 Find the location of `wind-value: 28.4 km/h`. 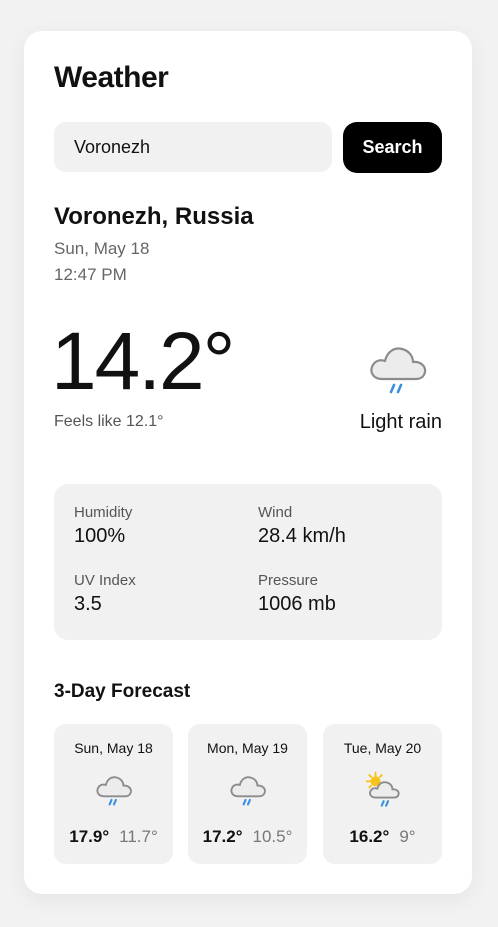

wind-value: 28.4 km/h is located at coordinates (302, 536).